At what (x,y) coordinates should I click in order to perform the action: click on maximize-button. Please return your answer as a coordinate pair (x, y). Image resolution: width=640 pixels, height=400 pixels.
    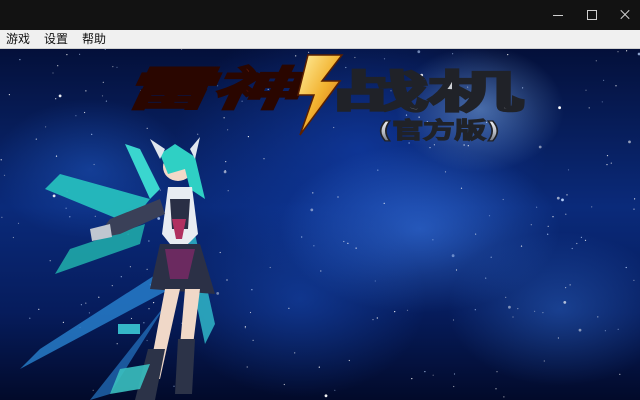
    Looking at the image, I should click on (591, 15).